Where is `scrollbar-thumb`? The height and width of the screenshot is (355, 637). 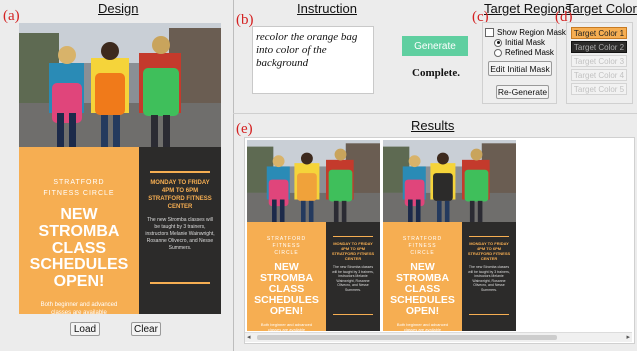 scrollbar-thumb is located at coordinates (407, 337).